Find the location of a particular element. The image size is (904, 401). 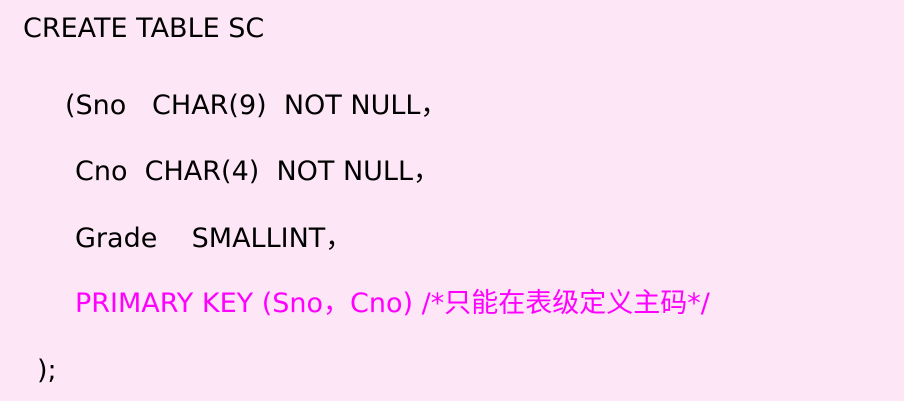

code-line-closing: ); is located at coordinates (47, 370).